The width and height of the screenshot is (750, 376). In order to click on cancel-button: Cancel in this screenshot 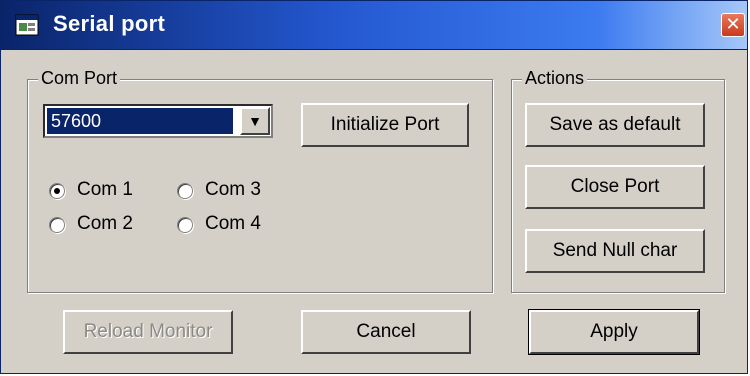, I will do `click(386, 332)`.